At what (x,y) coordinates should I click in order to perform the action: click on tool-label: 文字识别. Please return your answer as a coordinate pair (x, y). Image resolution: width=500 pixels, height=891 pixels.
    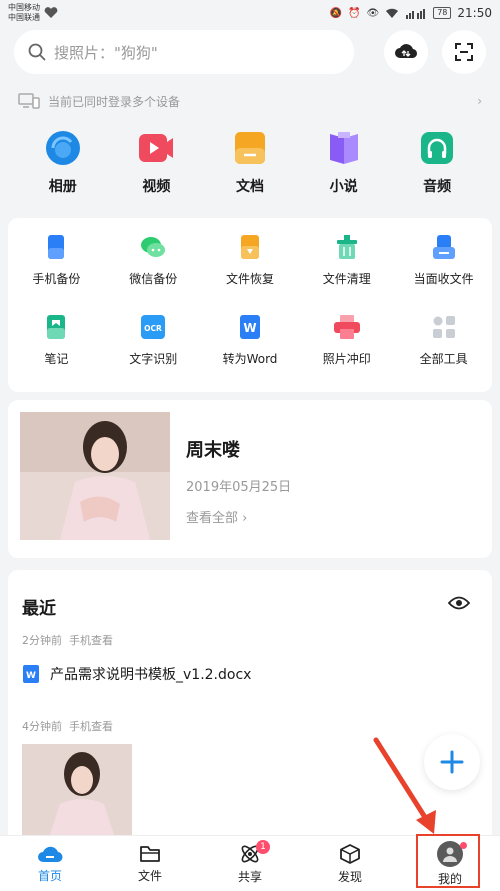
    Looking at the image, I should click on (153, 359).